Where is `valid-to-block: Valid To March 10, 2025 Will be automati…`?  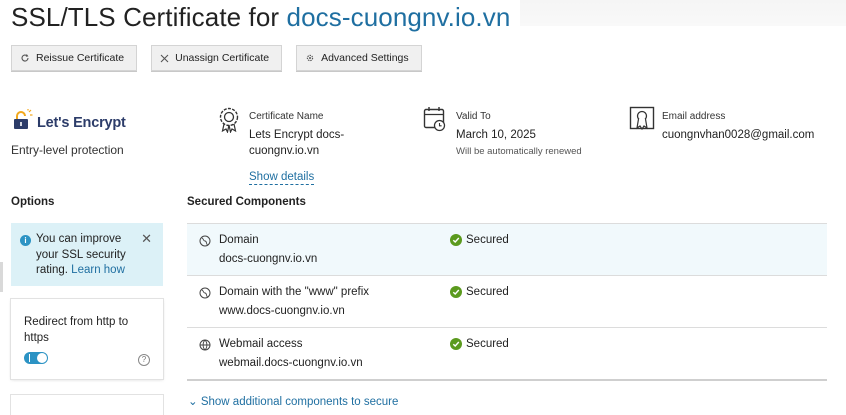 valid-to-block: Valid To March 10, 2025 Will be automati… is located at coordinates (519, 134).